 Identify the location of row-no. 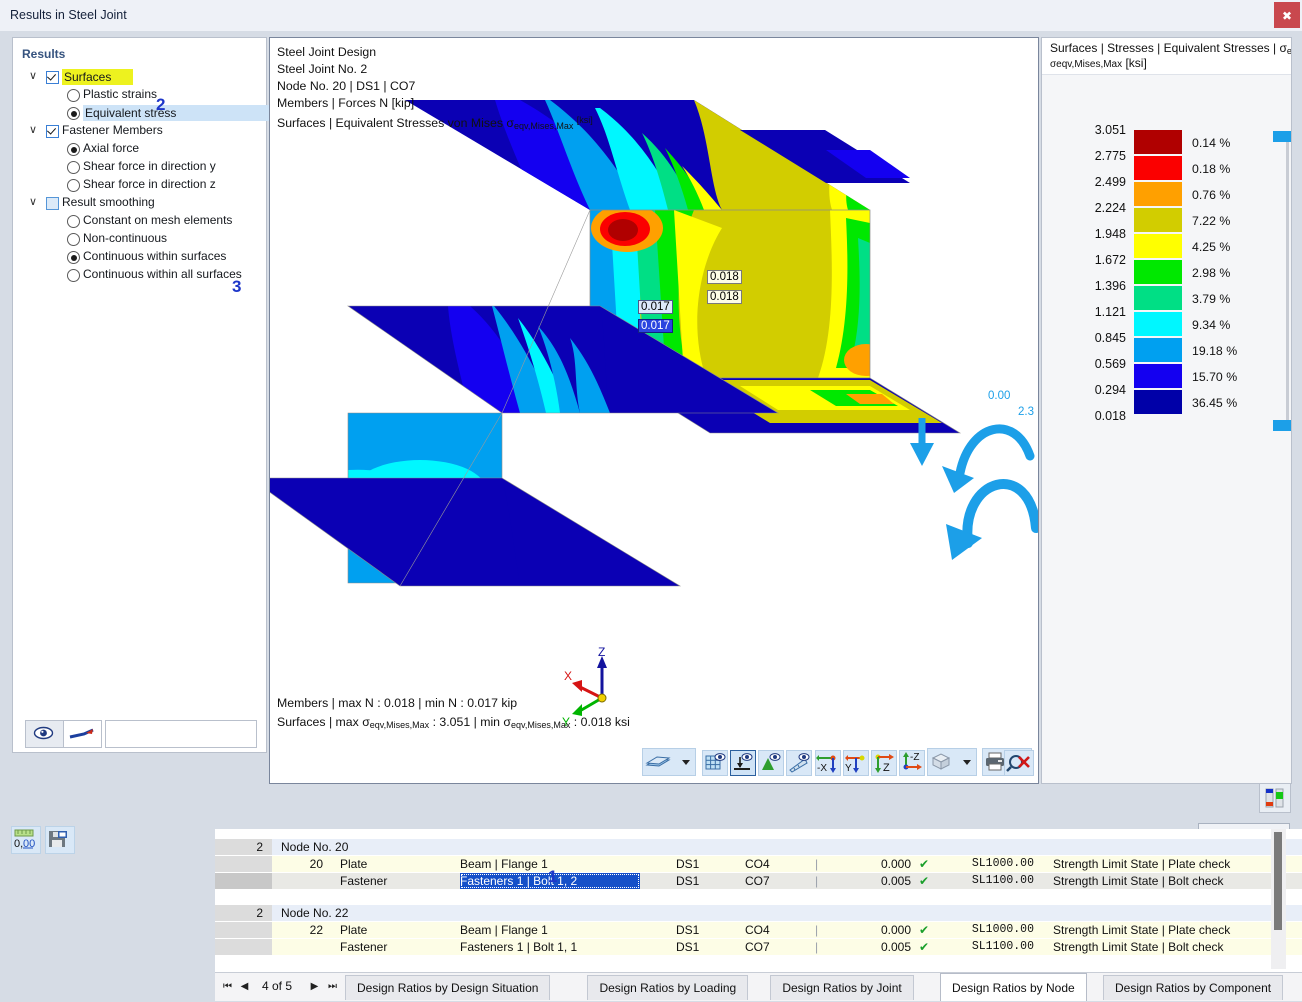
(305, 947).